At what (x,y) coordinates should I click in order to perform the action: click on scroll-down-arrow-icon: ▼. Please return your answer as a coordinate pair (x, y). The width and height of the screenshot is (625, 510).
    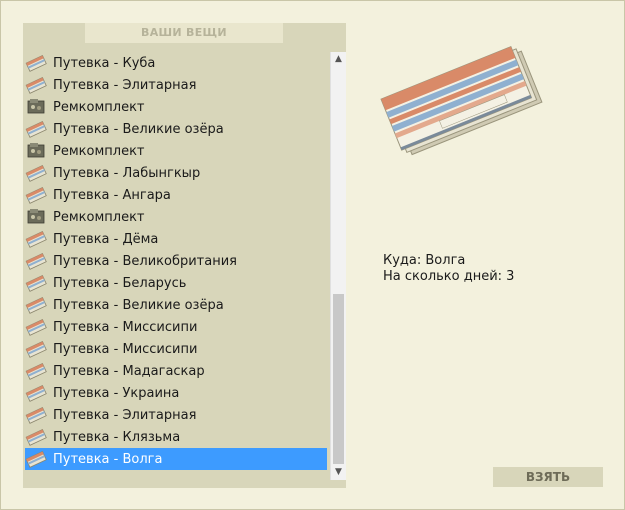
    Looking at the image, I should click on (338, 472).